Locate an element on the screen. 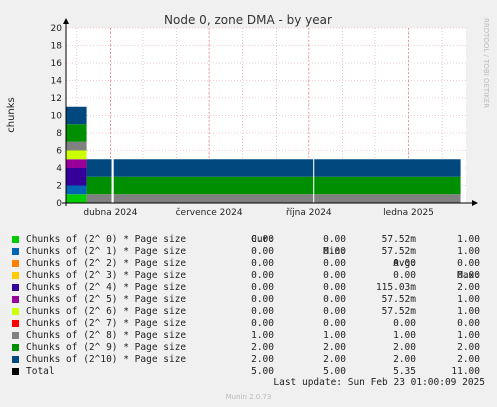 The width and height of the screenshot is (497, 407). x-axis-arrow is located at coordinates (475, 203).